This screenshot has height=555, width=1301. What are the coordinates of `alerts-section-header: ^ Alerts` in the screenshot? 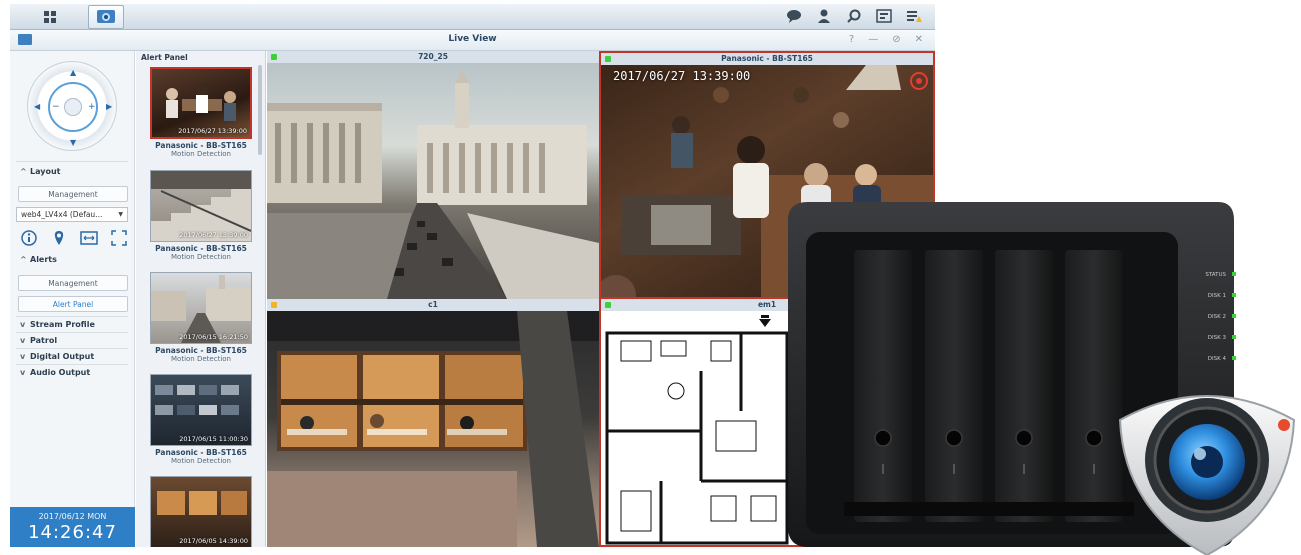 It's located at (38, 259).